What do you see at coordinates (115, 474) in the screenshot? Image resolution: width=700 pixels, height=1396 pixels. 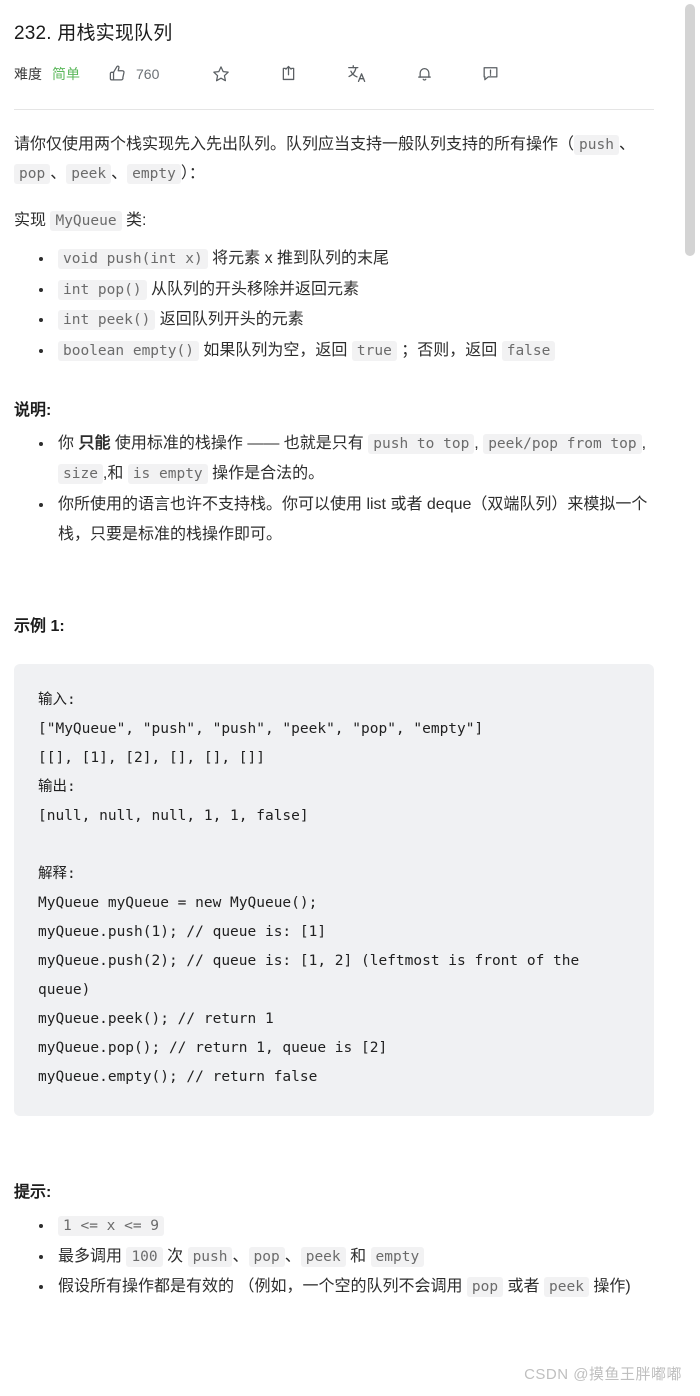 I see `note-text-d: ,和` at bounding box center [115, 474].